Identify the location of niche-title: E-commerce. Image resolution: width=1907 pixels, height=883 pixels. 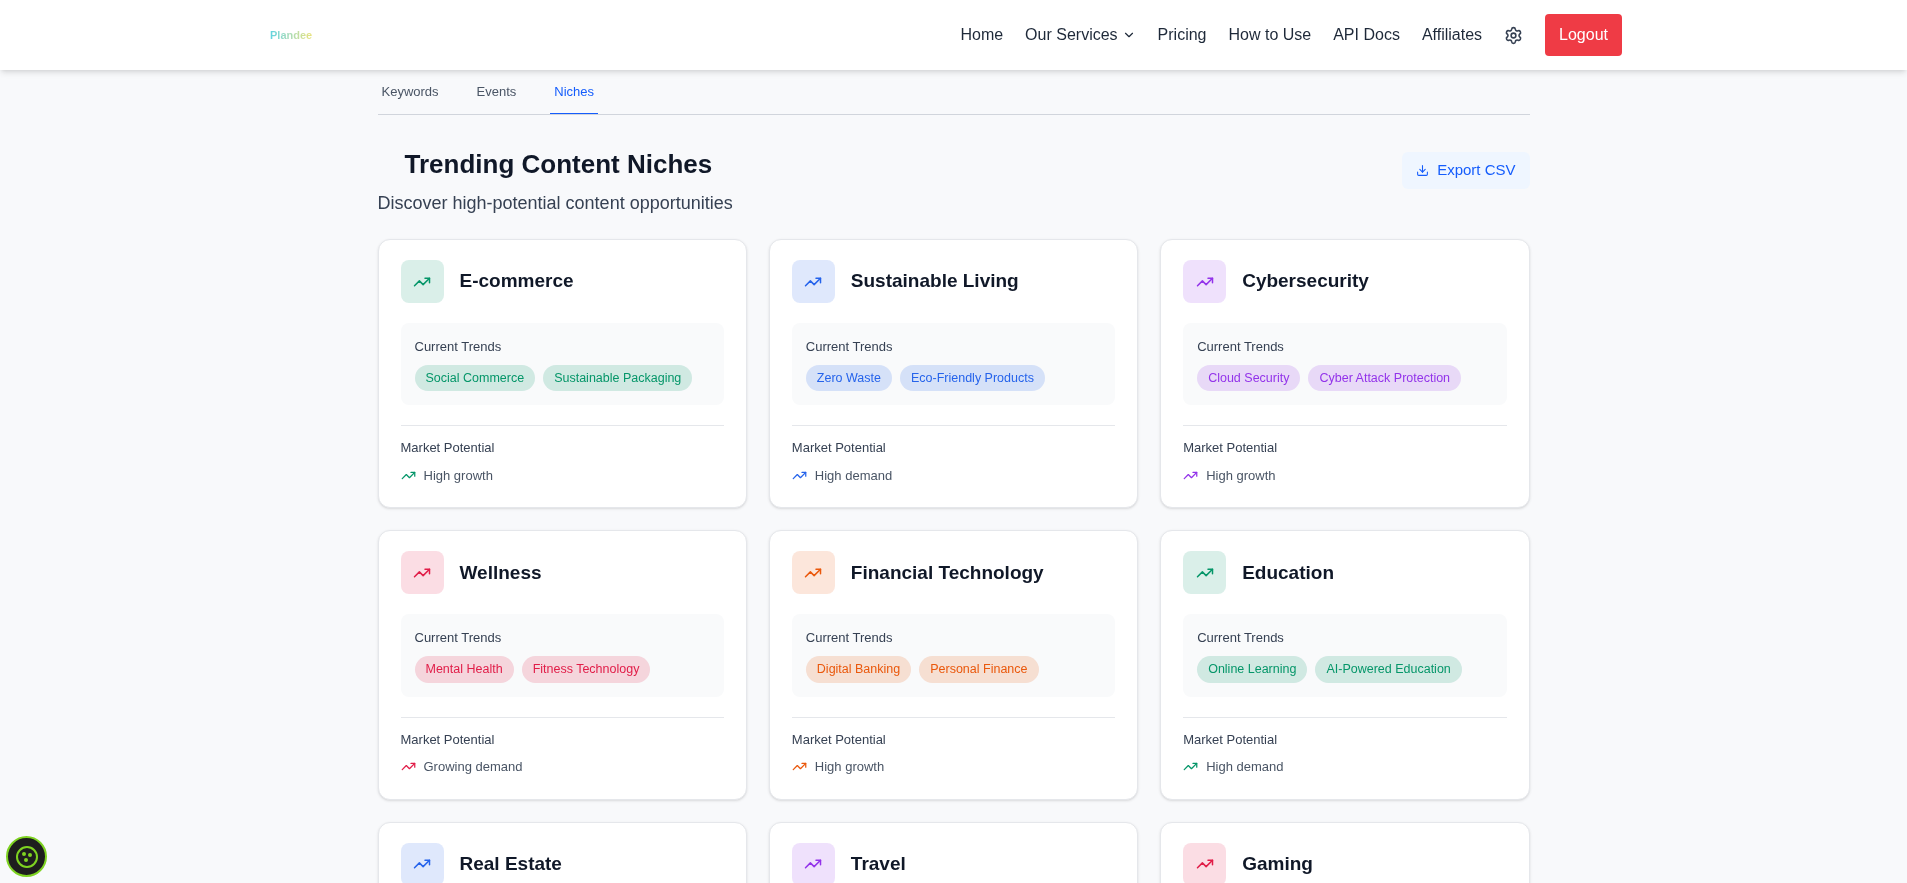
(516, 281).